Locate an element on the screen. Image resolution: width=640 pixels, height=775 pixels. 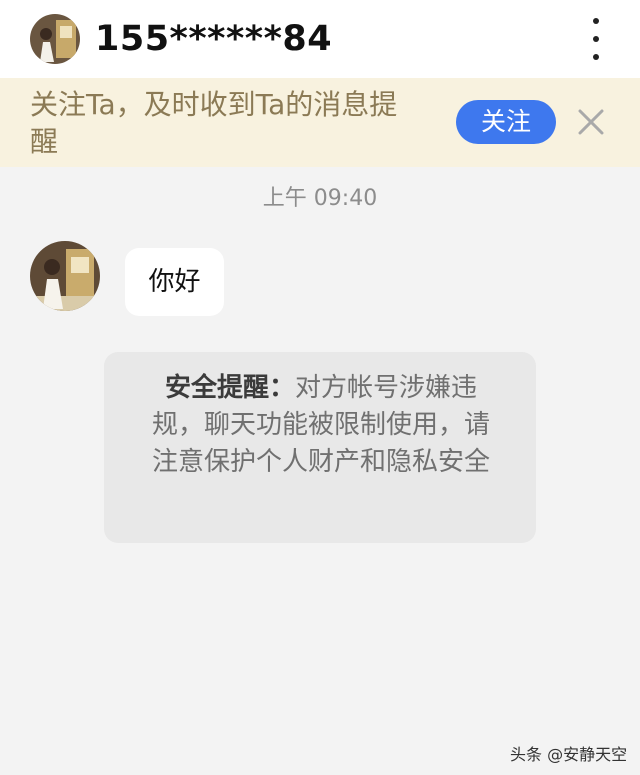
close-icon is located at coordinates (591, 122).